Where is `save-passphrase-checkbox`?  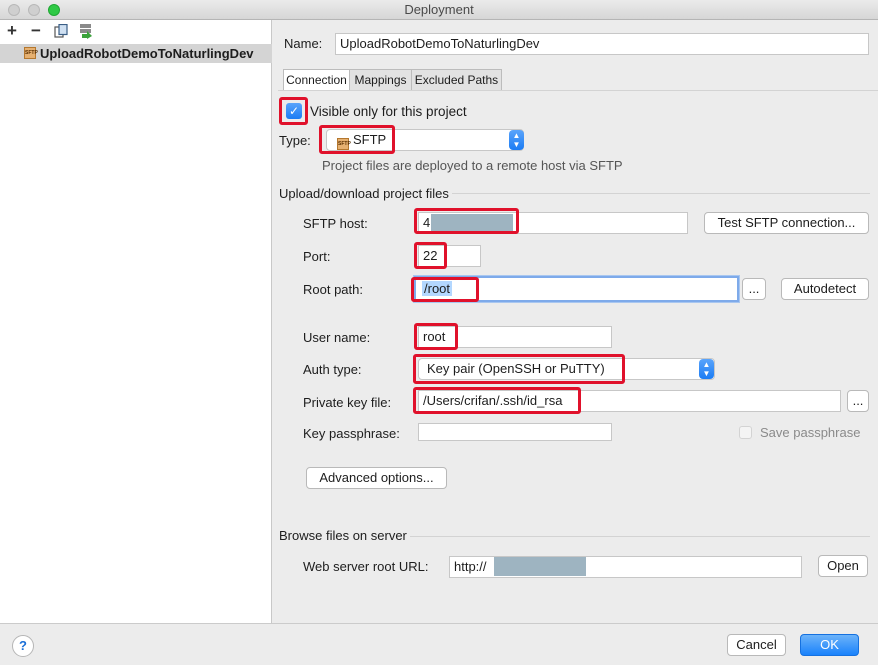
save-passphrase-checkbox is located at coordinates (745, 432).